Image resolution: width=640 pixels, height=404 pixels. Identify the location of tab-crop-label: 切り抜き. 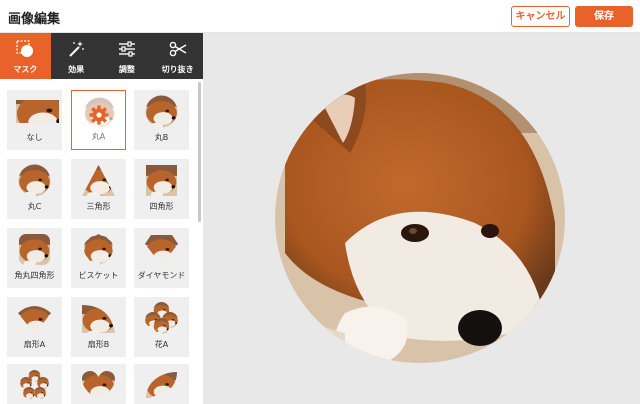
(177, 69).